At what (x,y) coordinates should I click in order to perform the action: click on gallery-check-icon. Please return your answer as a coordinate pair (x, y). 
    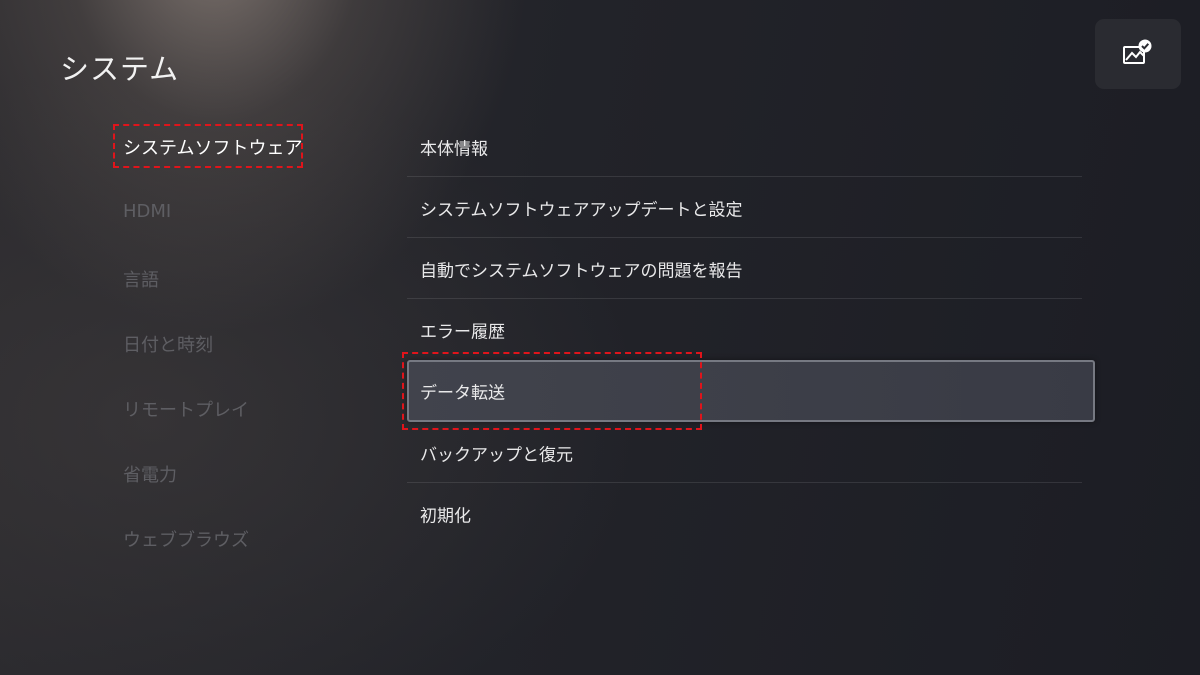
    Looking at the image, I should click on (1137, 51).